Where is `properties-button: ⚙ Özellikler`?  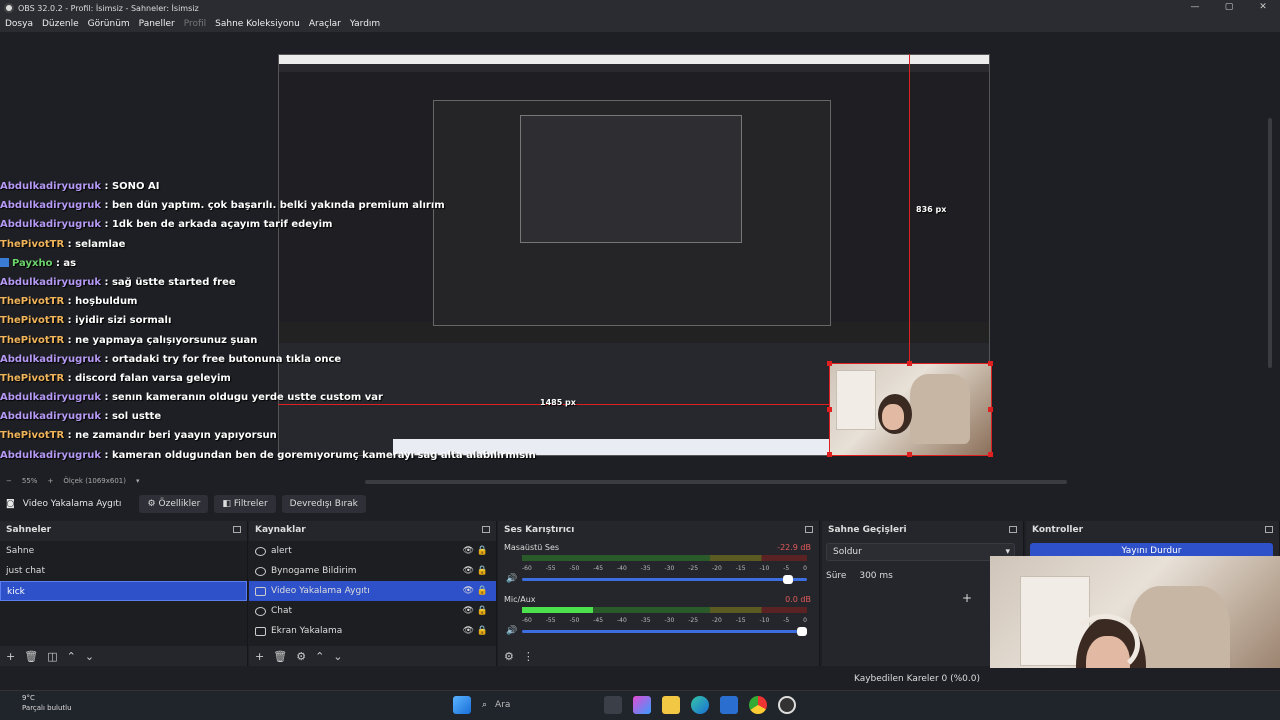
properties-button: ⚙ Özellikler is located at coordinates (174, 504).